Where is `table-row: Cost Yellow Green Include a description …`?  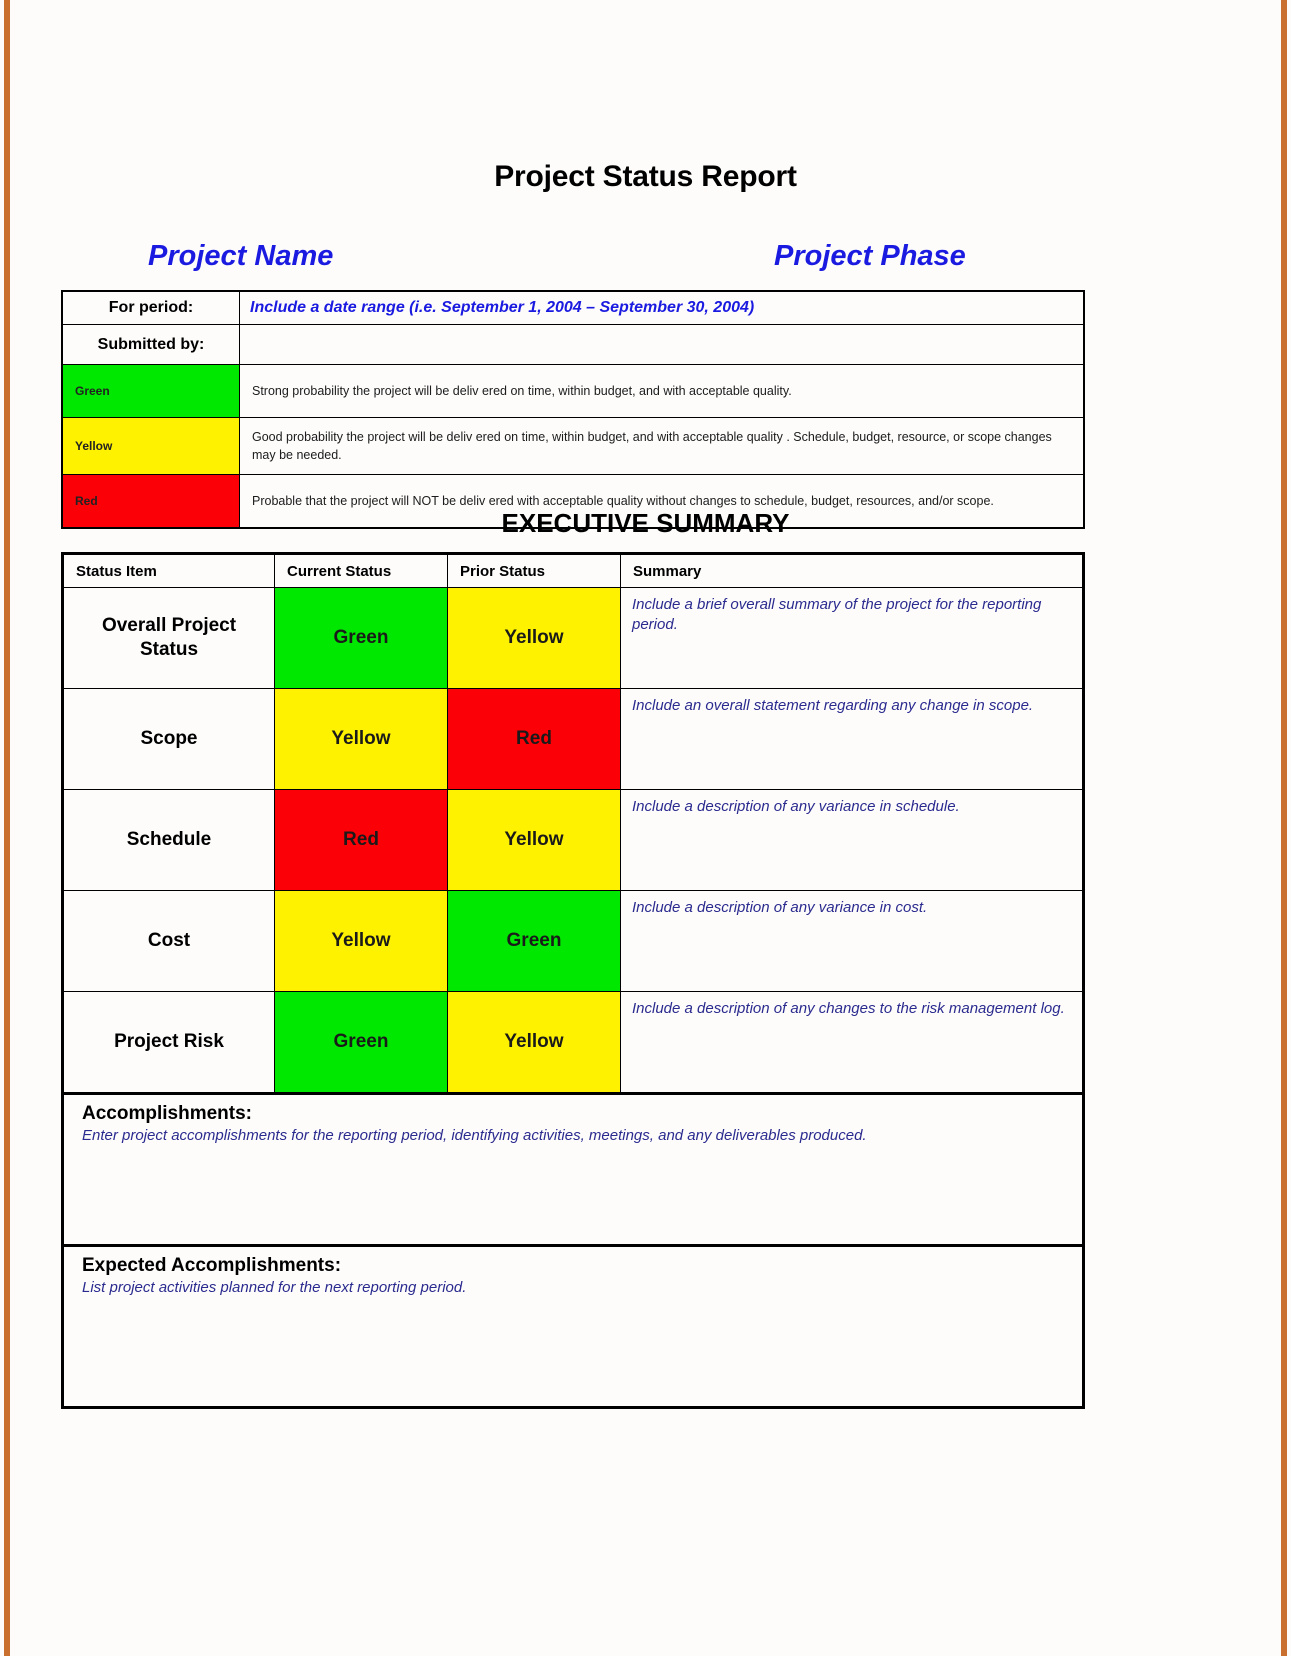
table-row: Cost Yellow Green Include a description … is located at coordinates (573, 941).